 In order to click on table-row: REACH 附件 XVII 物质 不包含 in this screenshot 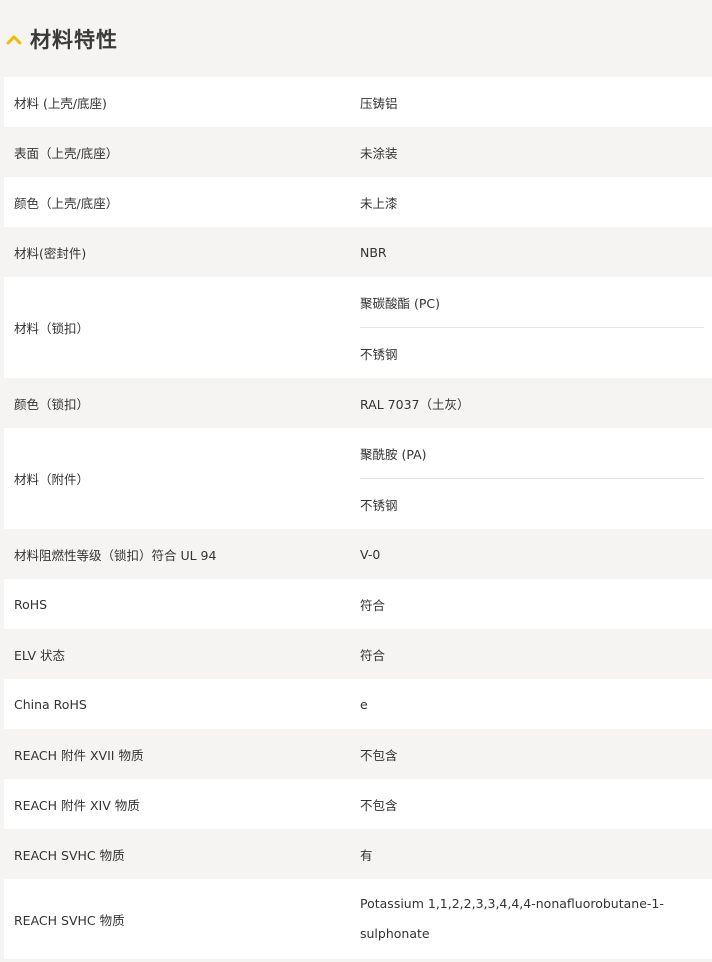, I will do `click(358, 754)`.